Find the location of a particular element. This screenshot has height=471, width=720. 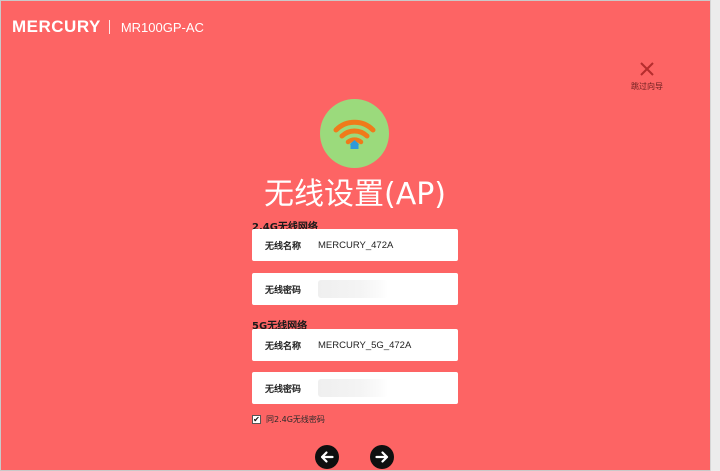

ssid-input-5g: MERCURY_5G_472A is located at coordinates (364, 345).